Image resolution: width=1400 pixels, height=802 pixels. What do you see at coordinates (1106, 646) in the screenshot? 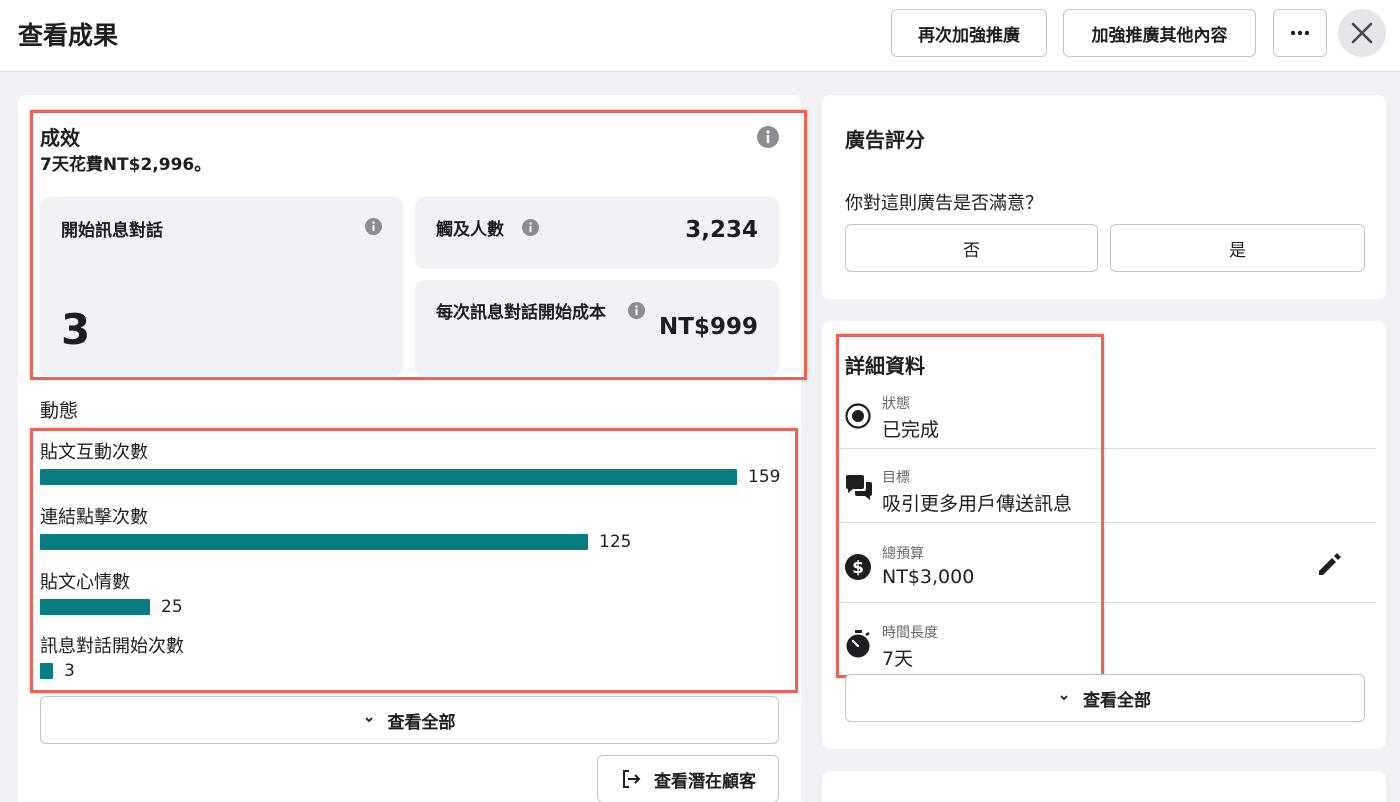
I see `detail-row-duration: 時間長度 7天` at bounding box center [1106, 646].